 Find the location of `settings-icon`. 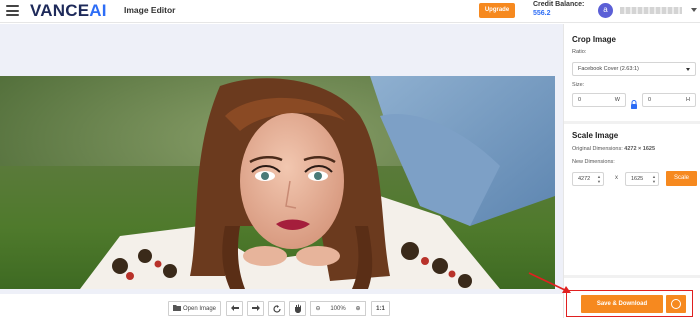

settings-icon is located at coordinates (676, 304).